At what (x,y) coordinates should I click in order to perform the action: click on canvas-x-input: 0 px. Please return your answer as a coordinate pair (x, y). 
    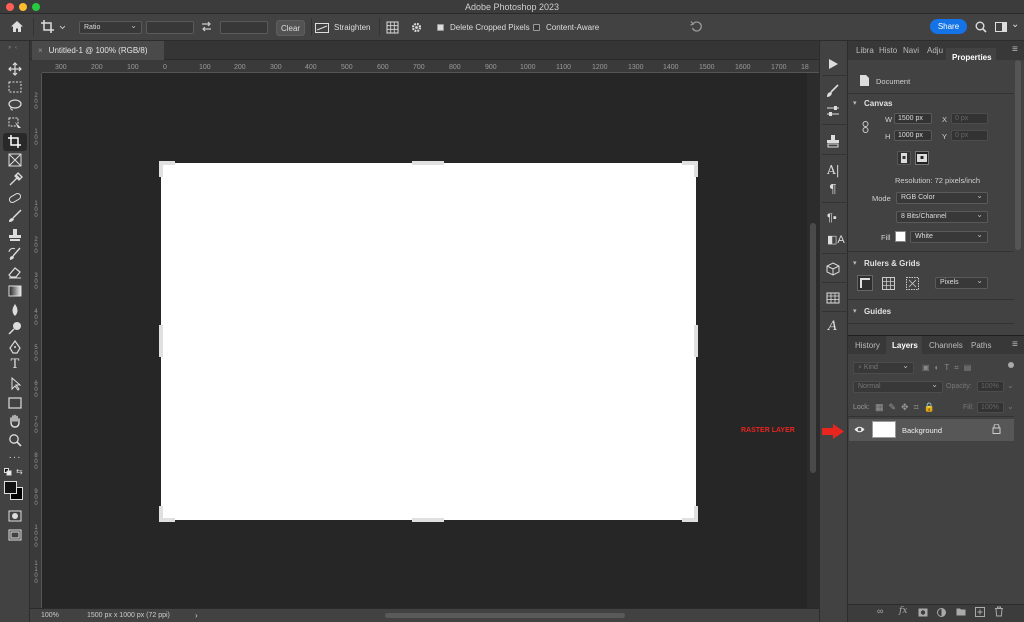
    Looking at the image, I should click on (969, 118).